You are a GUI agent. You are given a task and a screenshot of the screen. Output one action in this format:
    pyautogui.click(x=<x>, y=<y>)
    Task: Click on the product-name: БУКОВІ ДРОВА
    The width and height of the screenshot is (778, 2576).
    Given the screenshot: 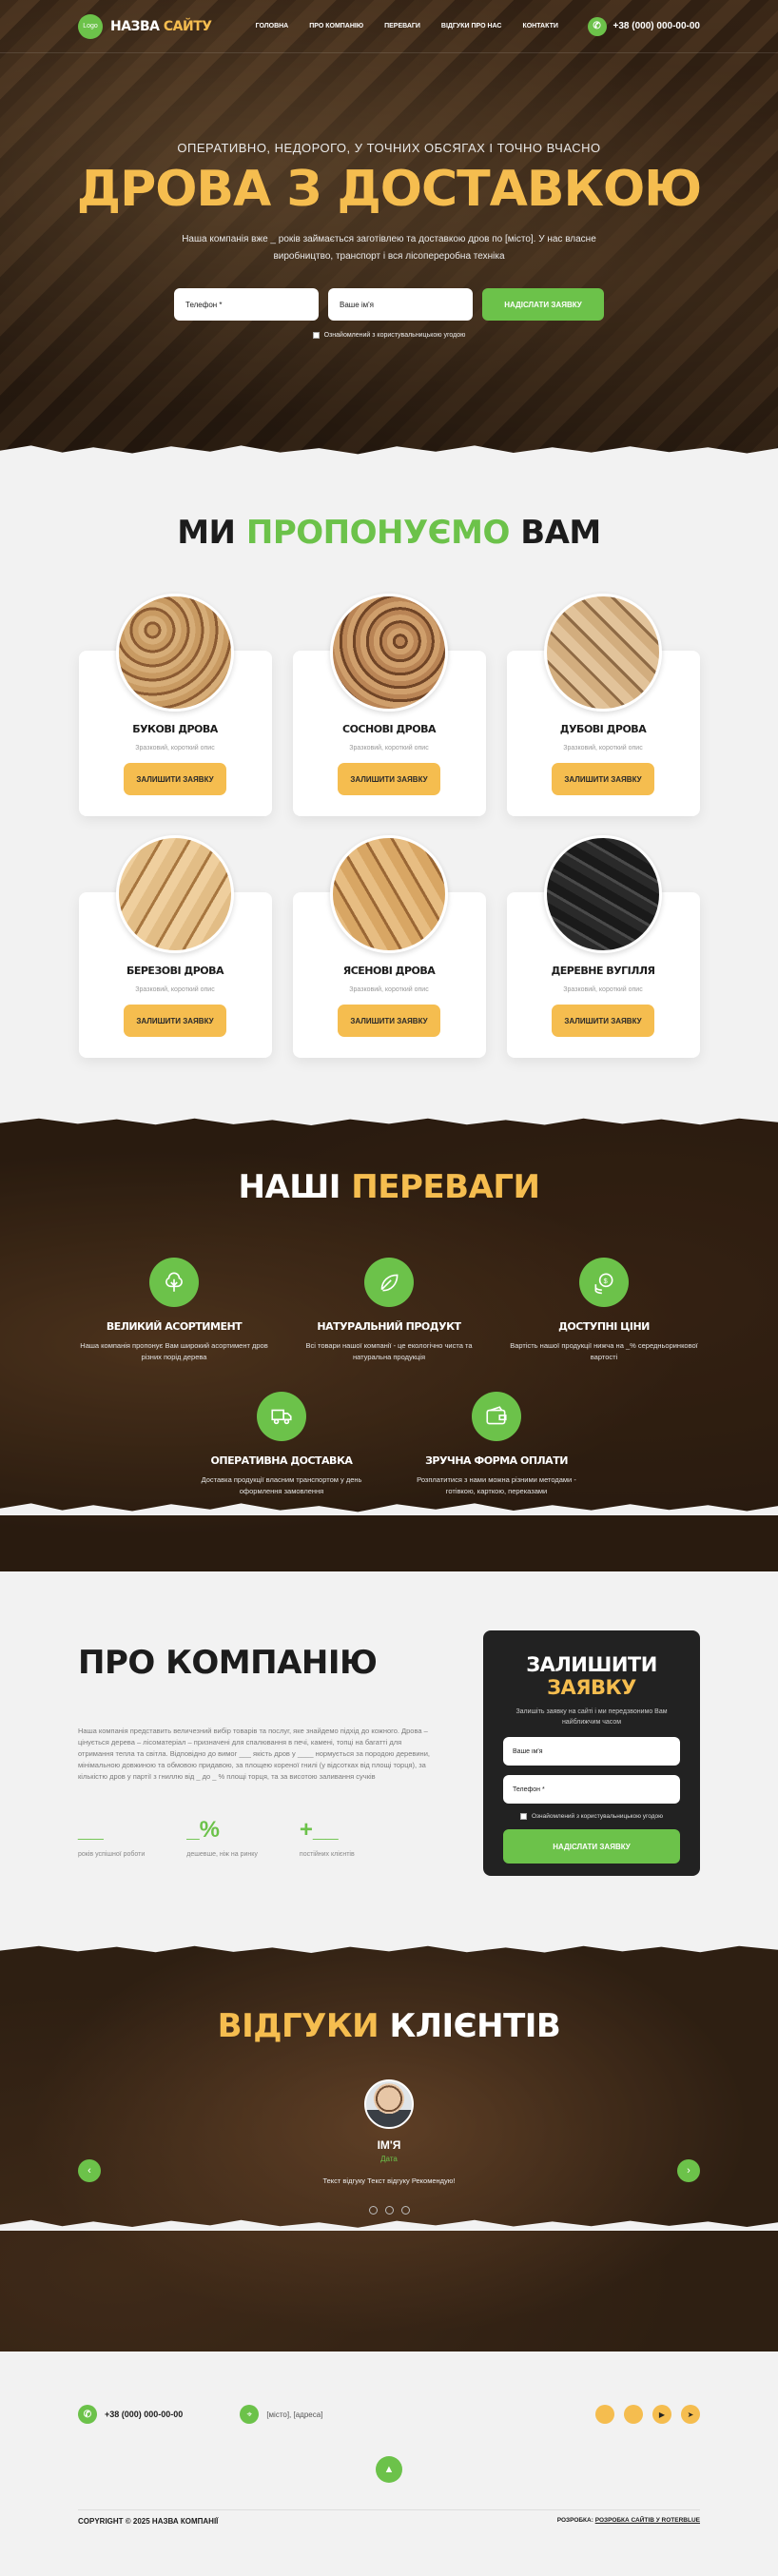 What is the action you would take?
    pyautogui.click(x=175, y=729)
    